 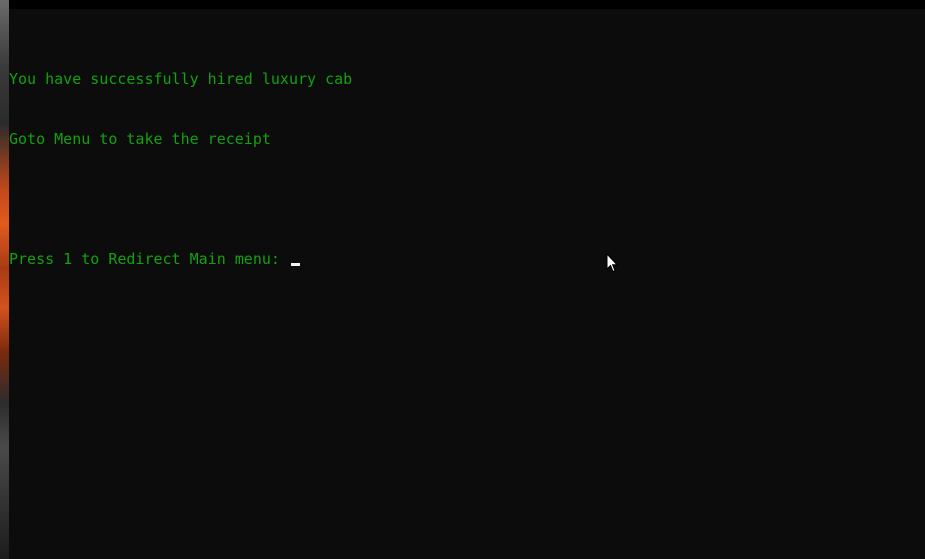 I want to click on mouse-pointer-icon, so click(x=612, y=263).